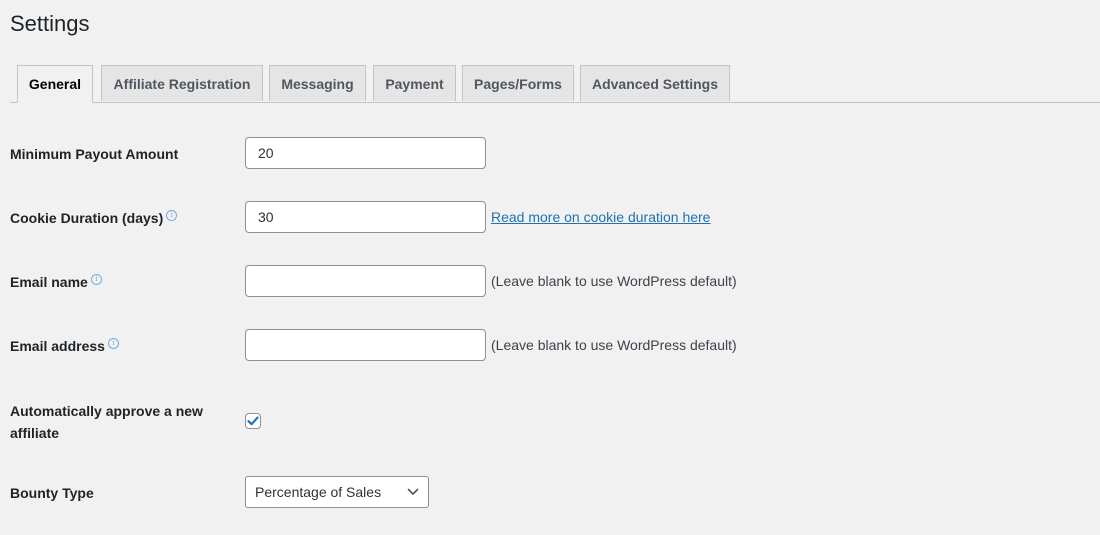 The width and height of the screenshot is (1100, 535). I want to click on bounty-type-label-text: Bounty Type, so click(52, 493).